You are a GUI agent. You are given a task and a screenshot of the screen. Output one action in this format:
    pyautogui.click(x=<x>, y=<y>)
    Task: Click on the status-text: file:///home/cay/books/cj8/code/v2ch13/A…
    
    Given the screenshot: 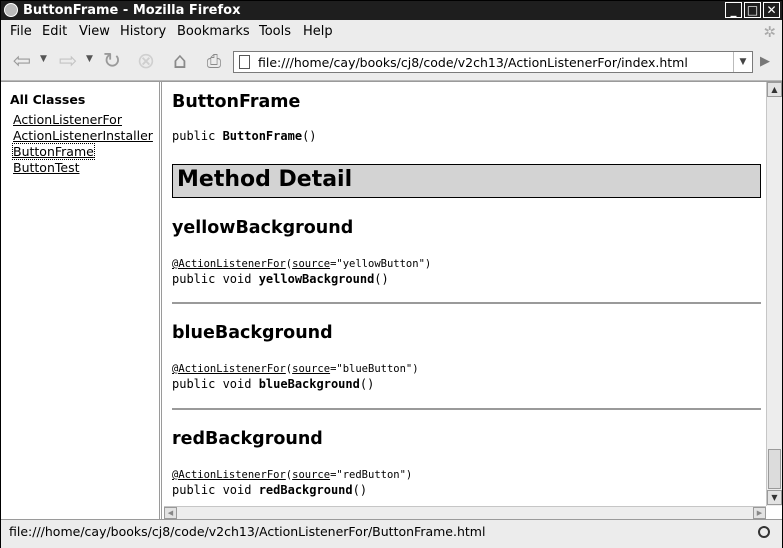 What is the action you would take?
    pyautogui.click(x=247, y=531)
    